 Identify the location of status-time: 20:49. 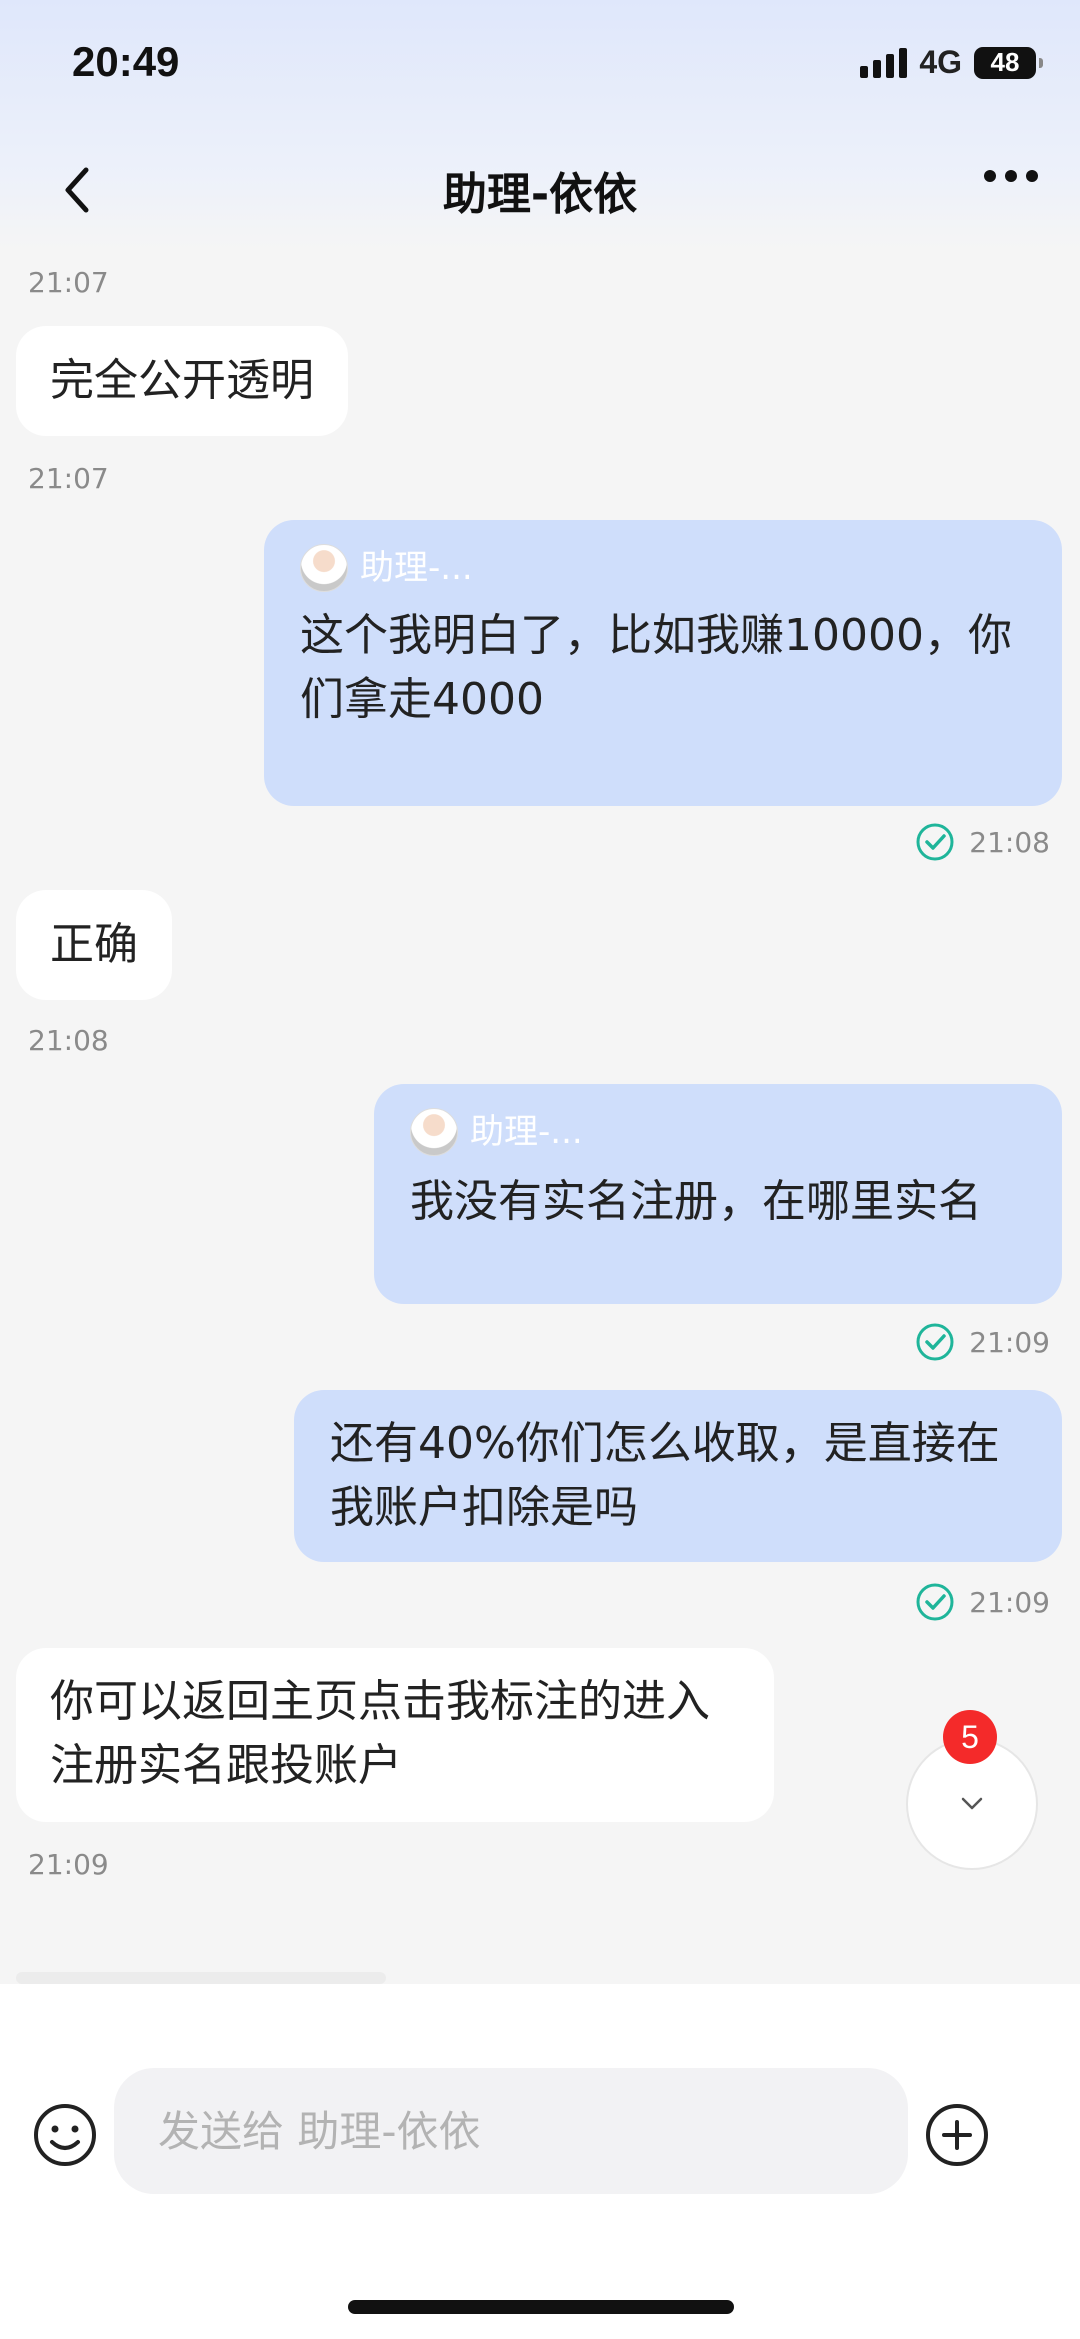
(126, 61).